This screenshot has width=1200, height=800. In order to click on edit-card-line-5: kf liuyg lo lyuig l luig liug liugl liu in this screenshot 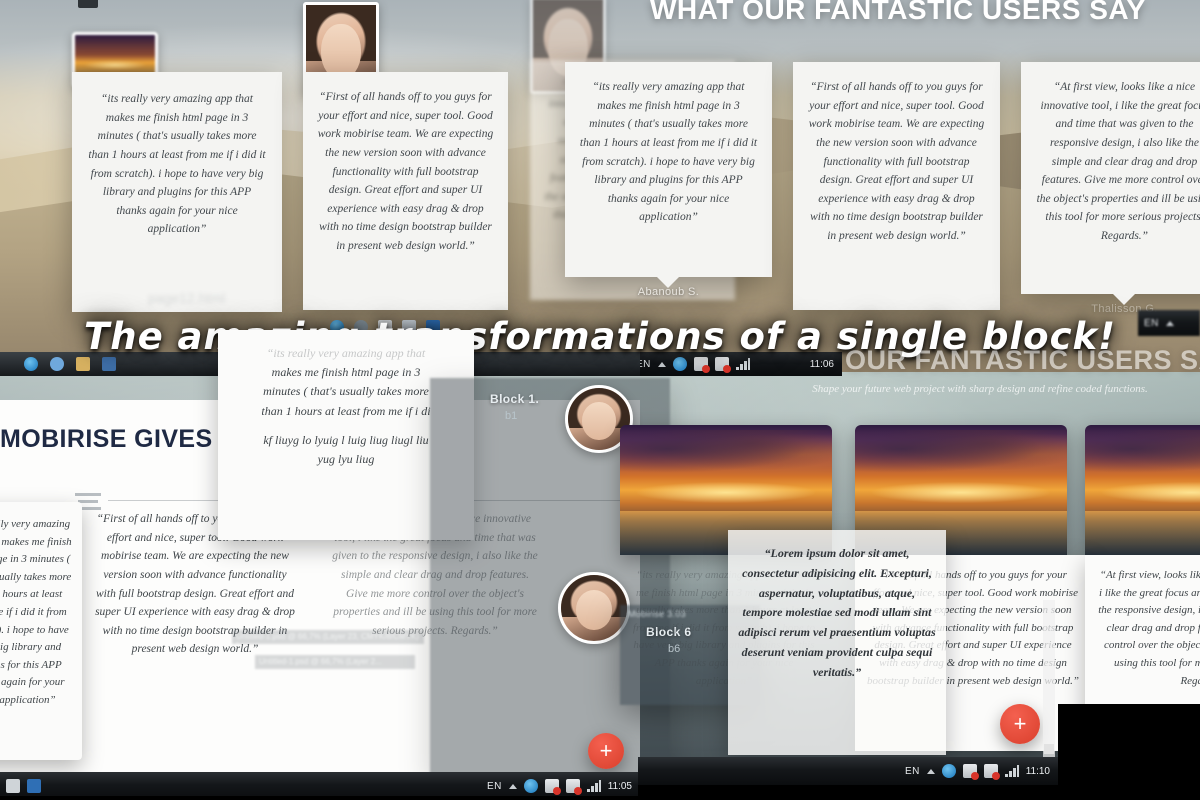, I will do `click(346, 439)`.